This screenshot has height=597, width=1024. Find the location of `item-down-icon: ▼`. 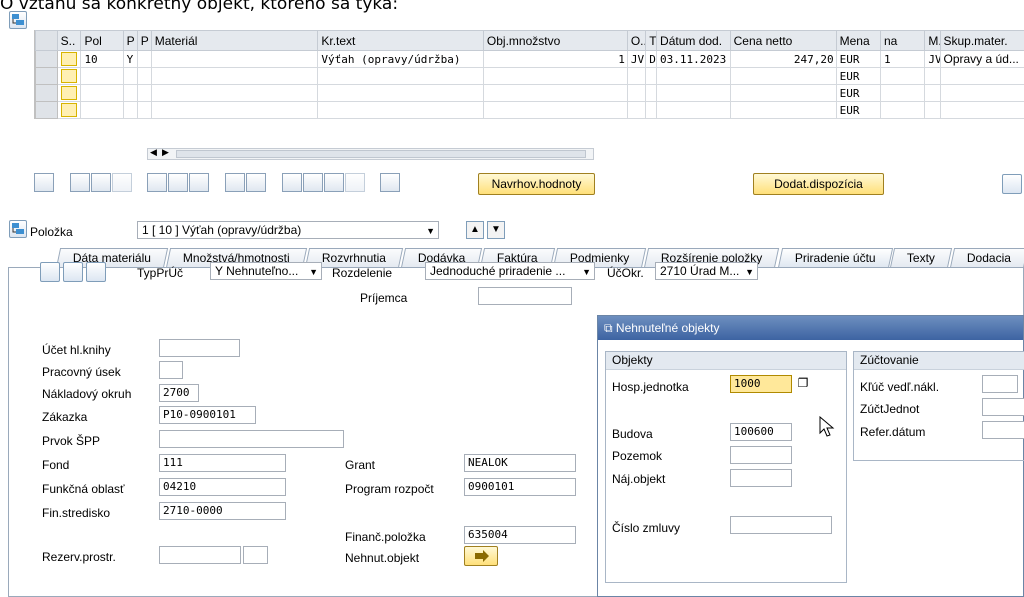

item-down-icon: ▼ is located at coordinates (496, 230).